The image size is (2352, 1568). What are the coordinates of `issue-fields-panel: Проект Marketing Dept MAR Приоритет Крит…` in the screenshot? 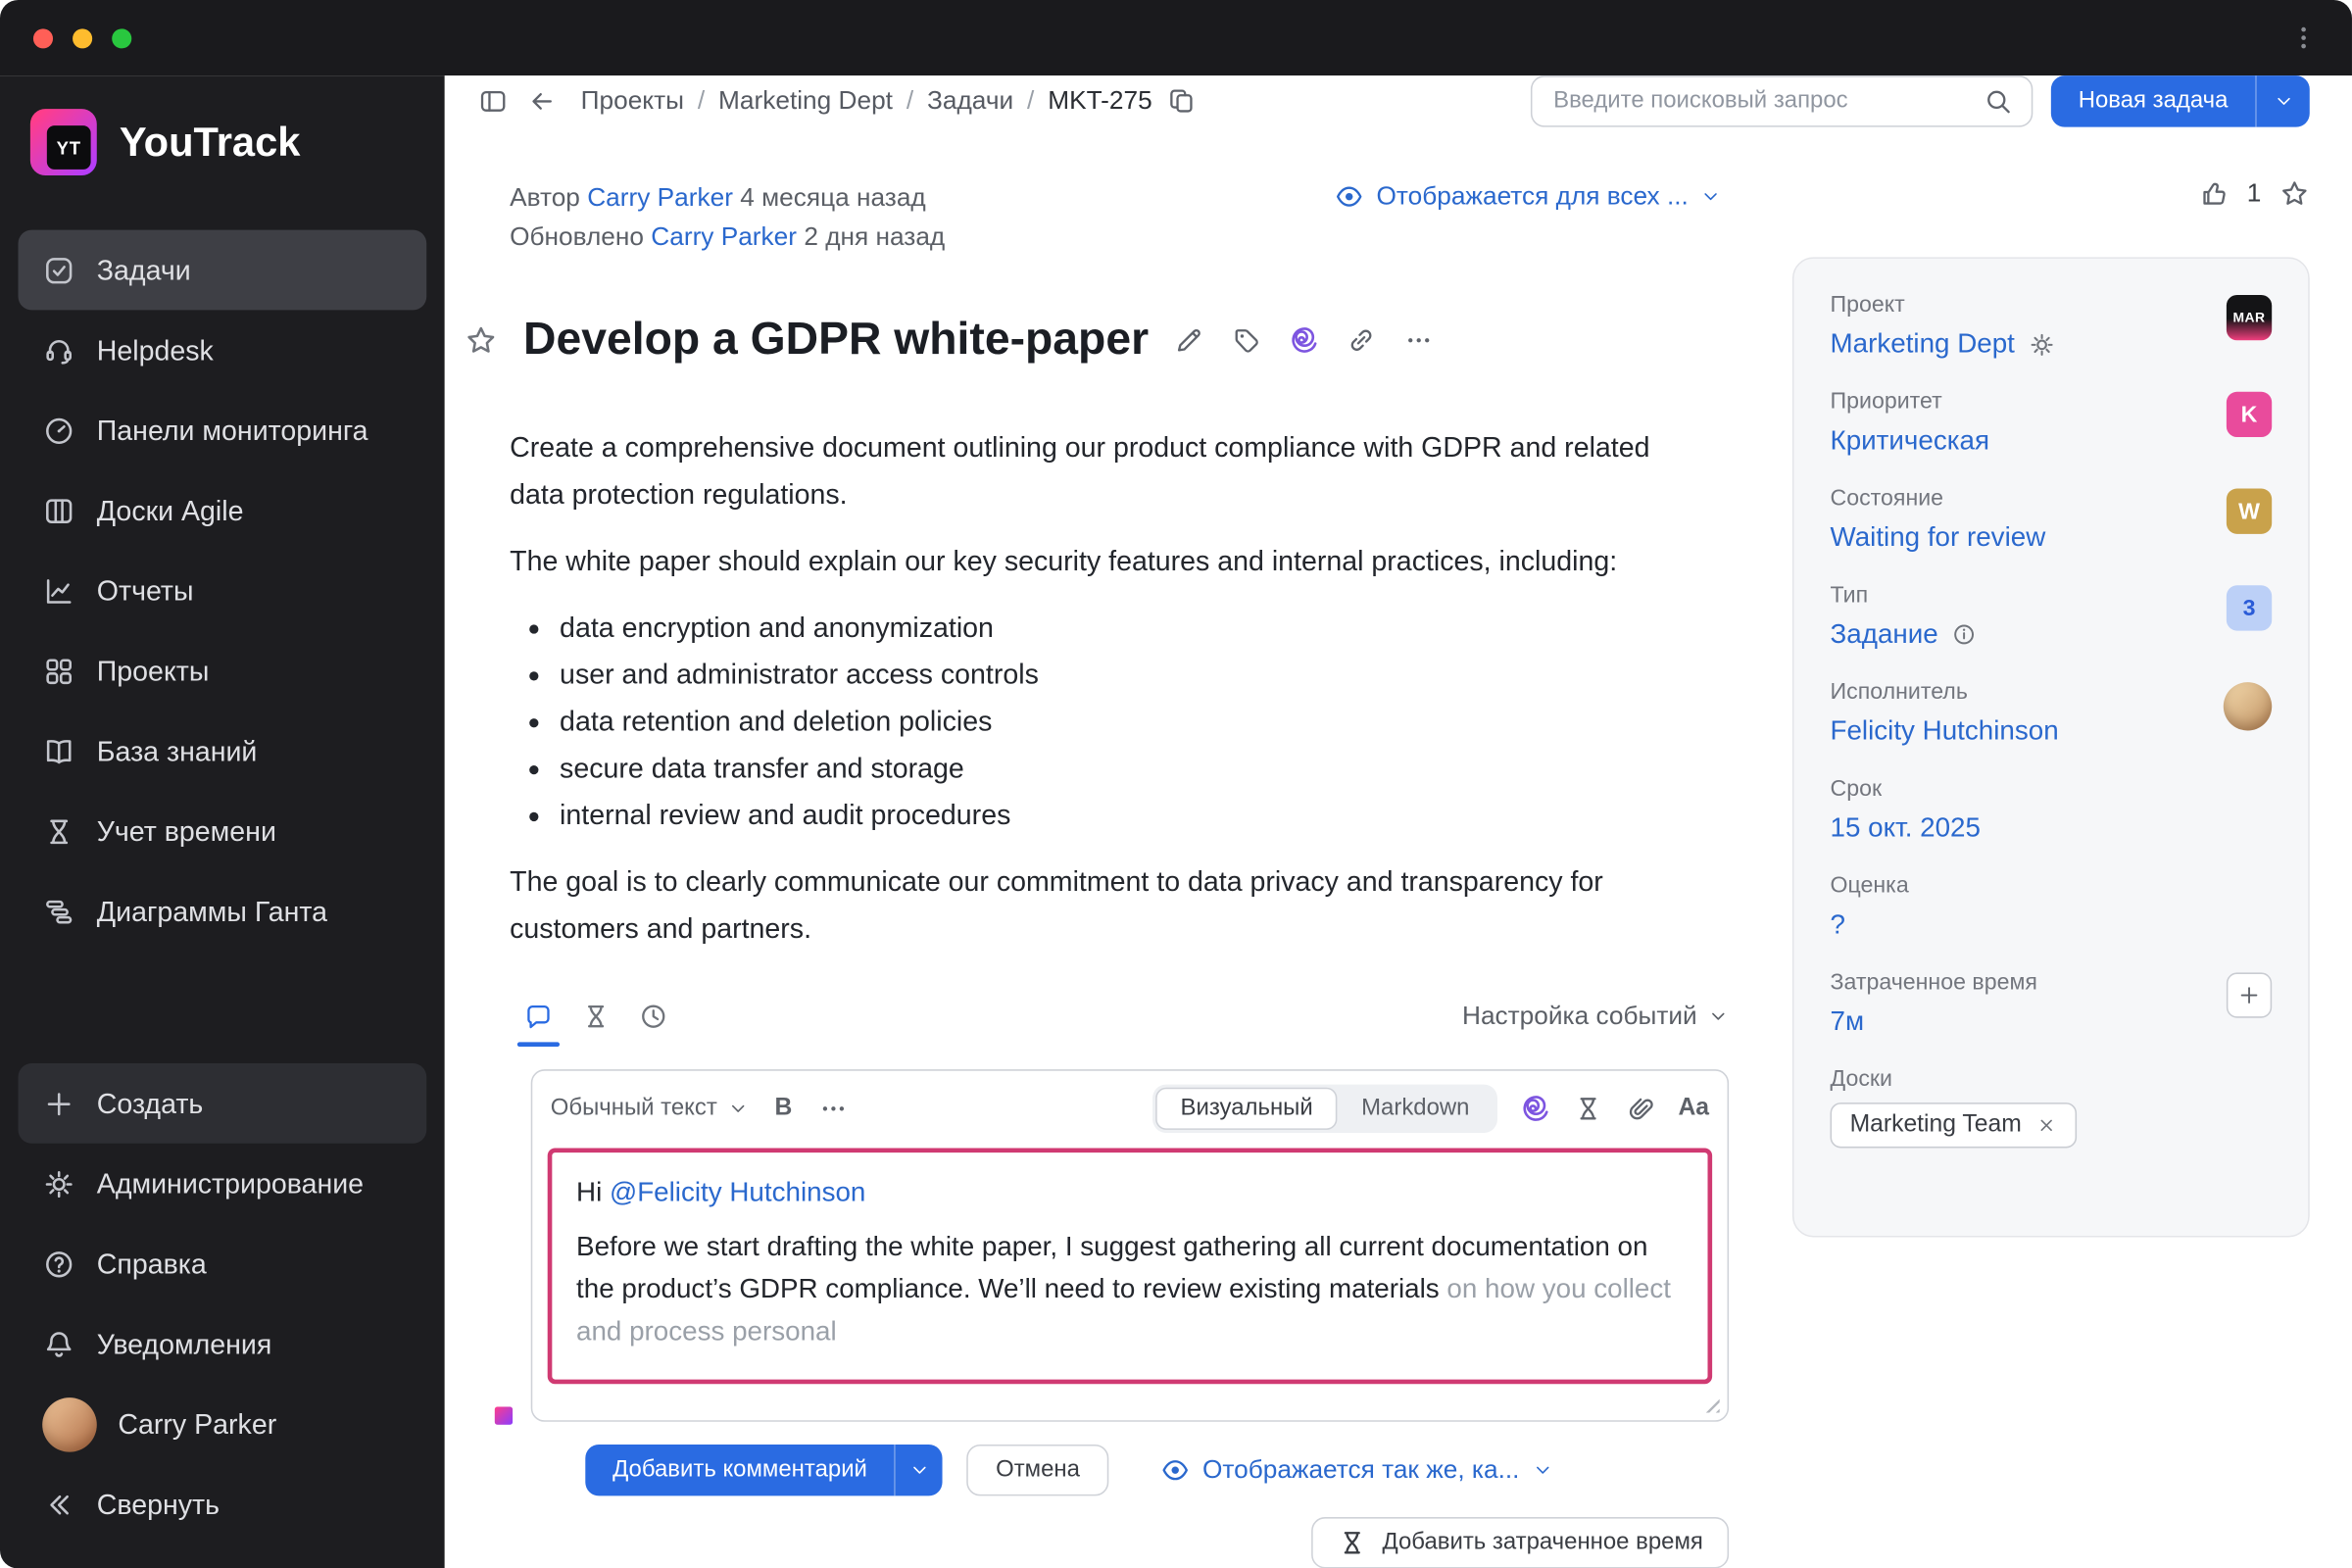 It's located at (2050, 747).